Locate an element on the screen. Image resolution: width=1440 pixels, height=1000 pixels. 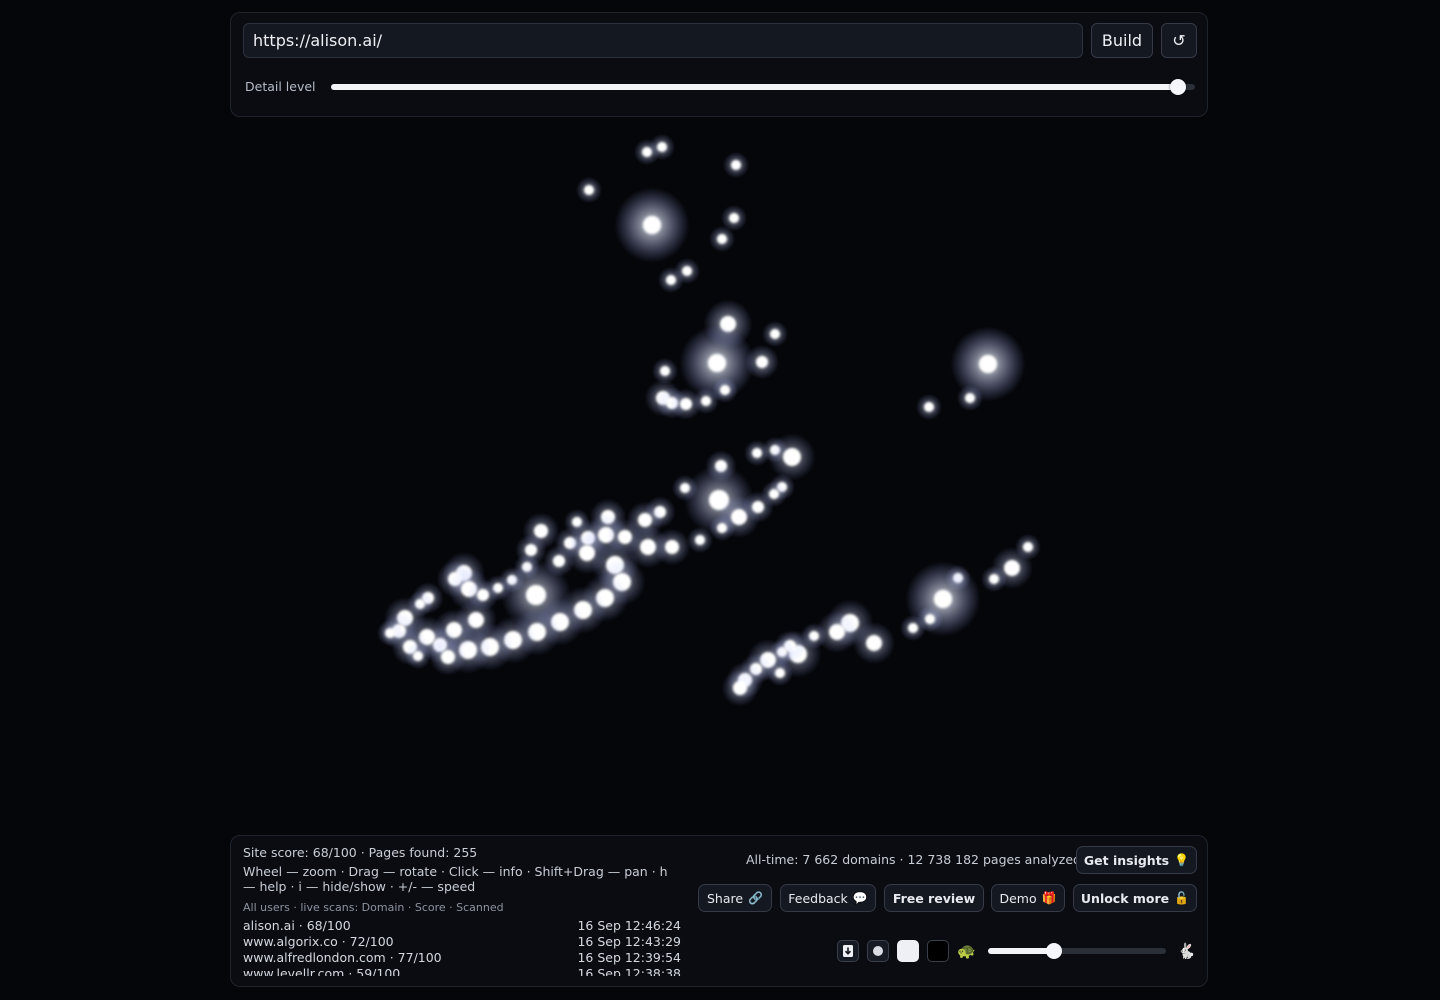
detail-level-fill is located at coordinates (754, 87).